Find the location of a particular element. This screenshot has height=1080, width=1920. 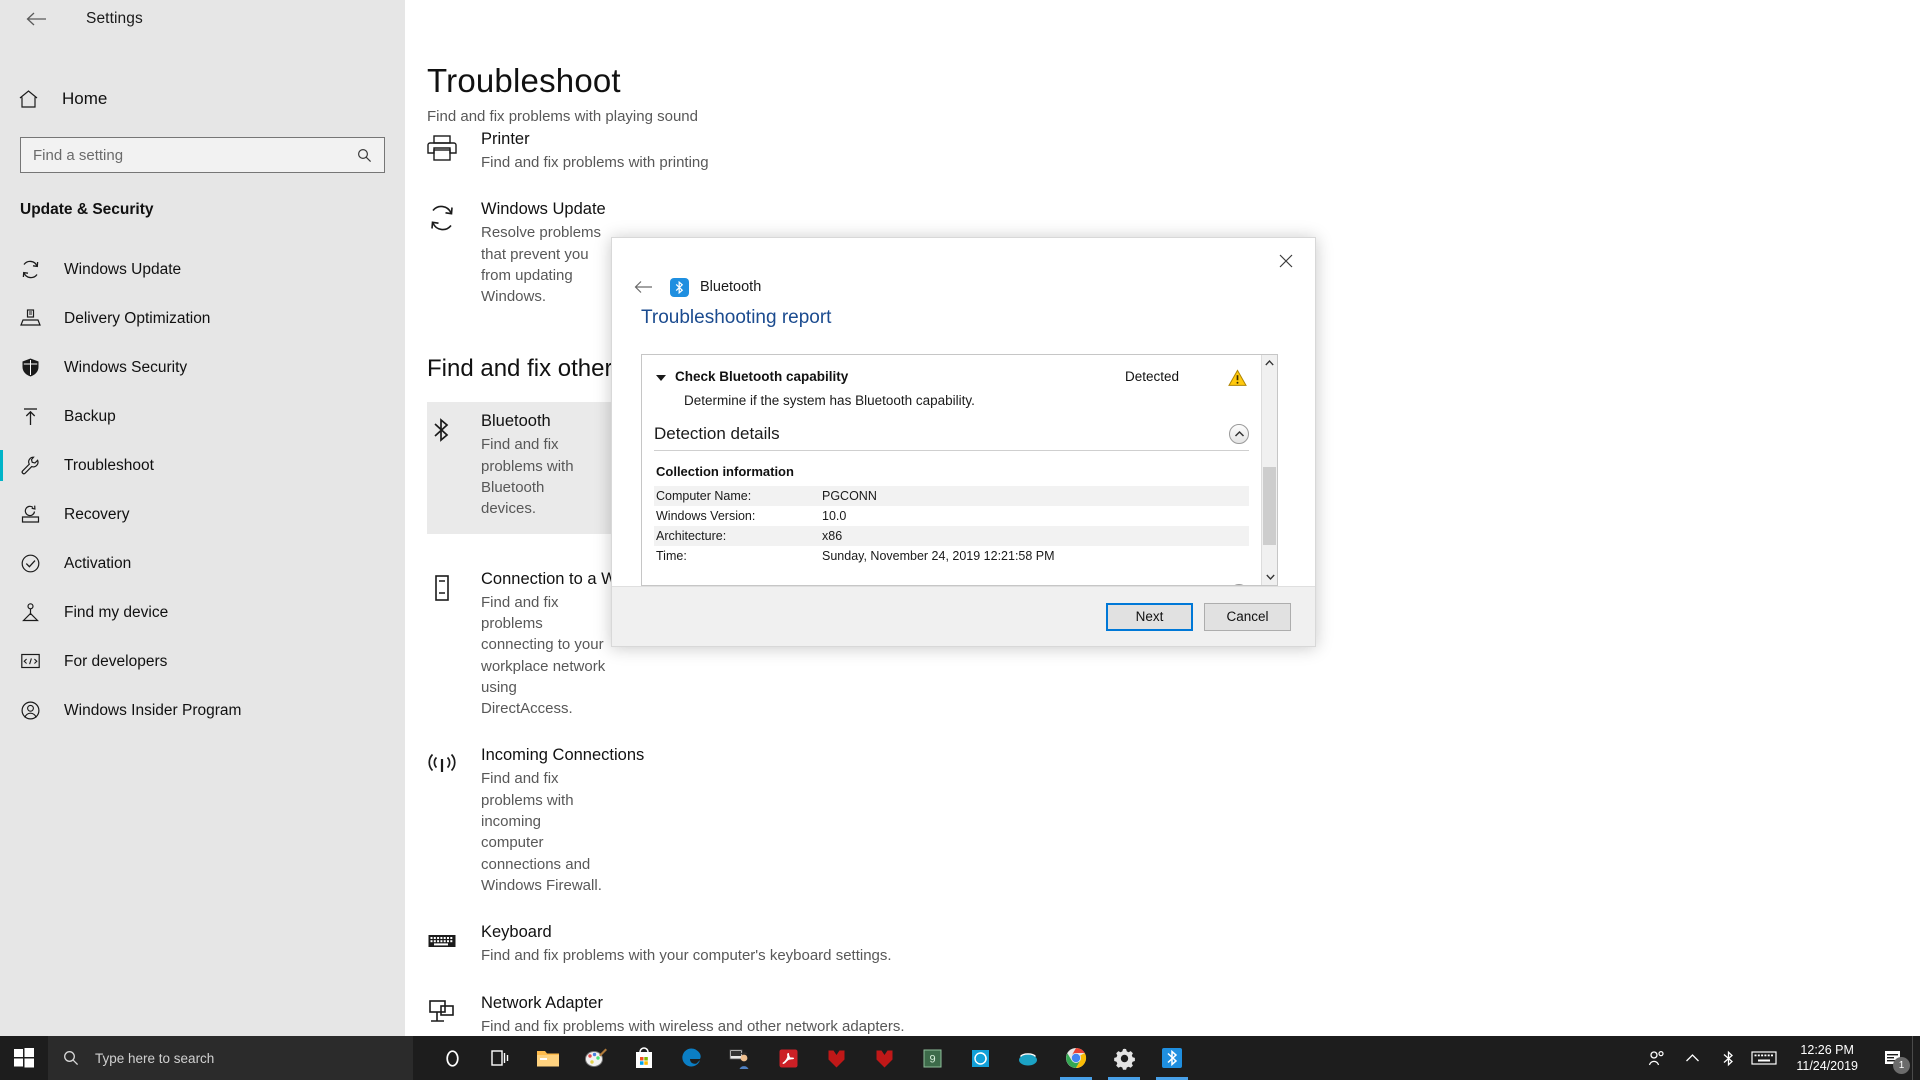

dialog-close-icon is located at coordinates (1286, 261).